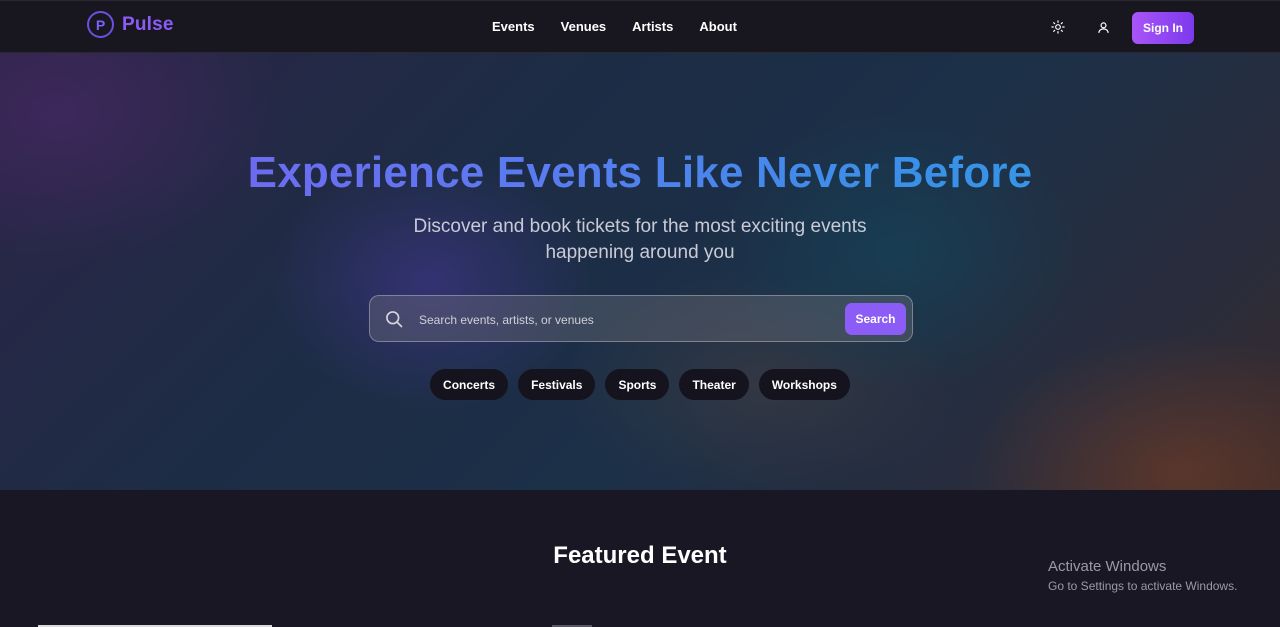 Image resolution: width=1280 pixels, height=627 pixels. I want to click on watermark-title: Activate Windows, so click(1107, 566).